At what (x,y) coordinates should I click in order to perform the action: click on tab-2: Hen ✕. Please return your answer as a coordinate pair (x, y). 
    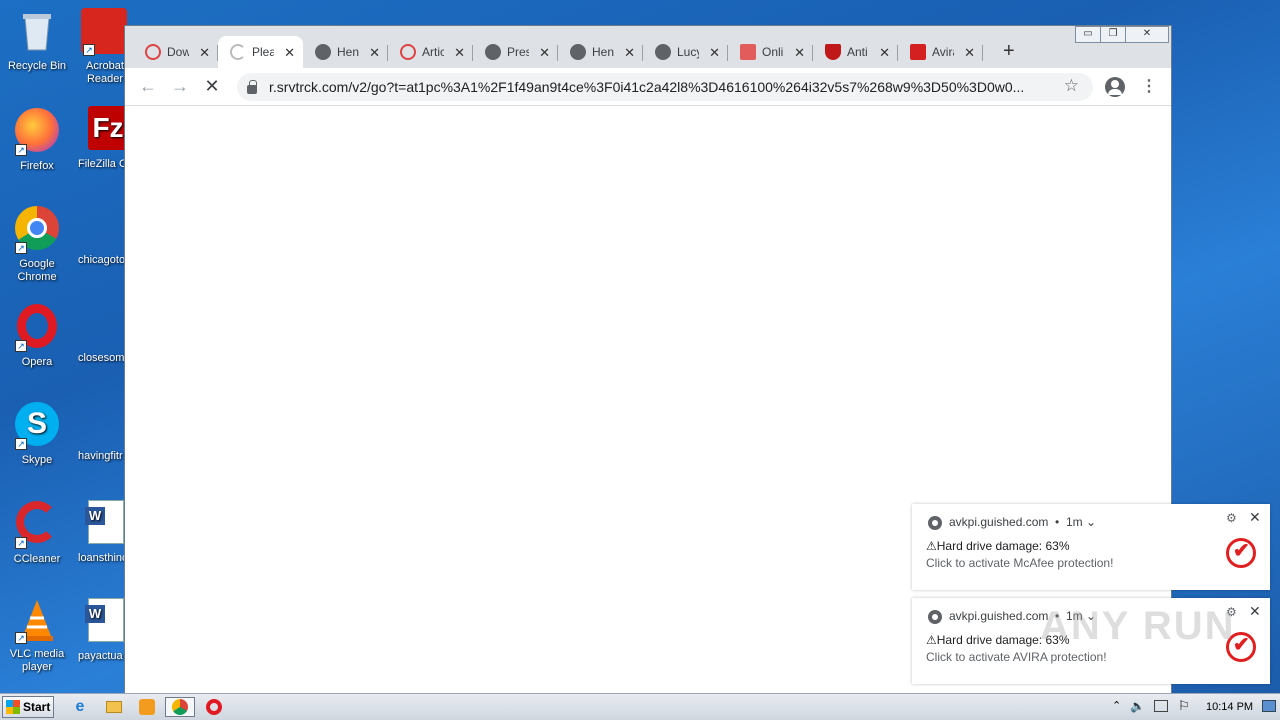
    Looking at the image, I should click on (345, 52).